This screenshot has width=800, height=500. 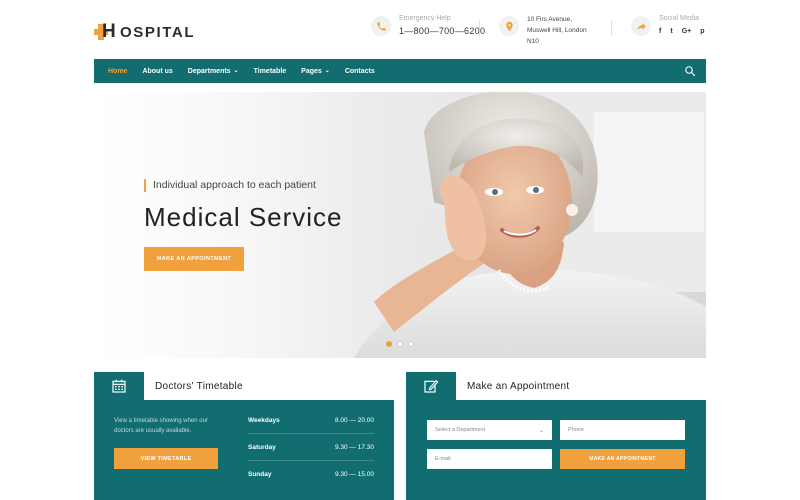 What do you see at coordinates (518, 386) in the screenshot?
I see `appointment-title: Make an Appointment` at bounding box center [518, 386].